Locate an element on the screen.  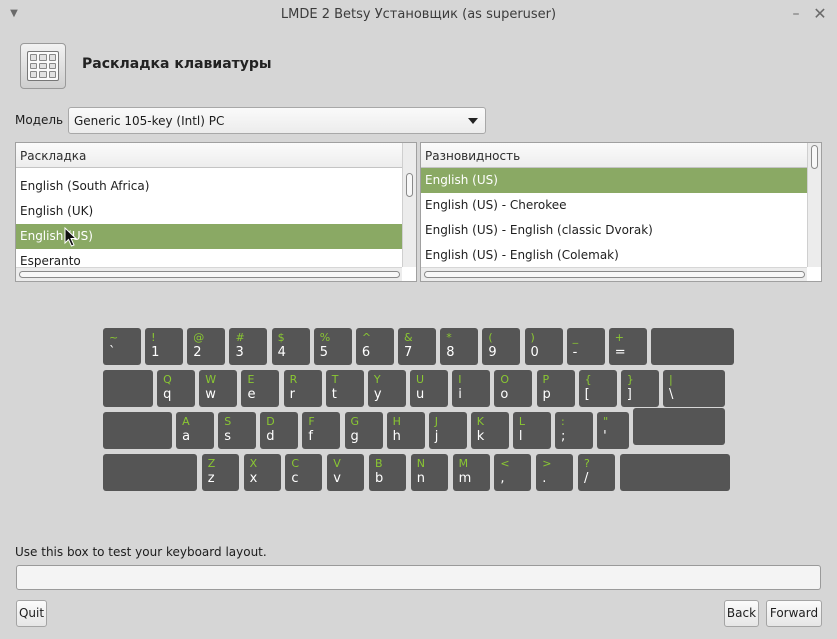
key-shift-label: _ is located at coordinates (575, 337).